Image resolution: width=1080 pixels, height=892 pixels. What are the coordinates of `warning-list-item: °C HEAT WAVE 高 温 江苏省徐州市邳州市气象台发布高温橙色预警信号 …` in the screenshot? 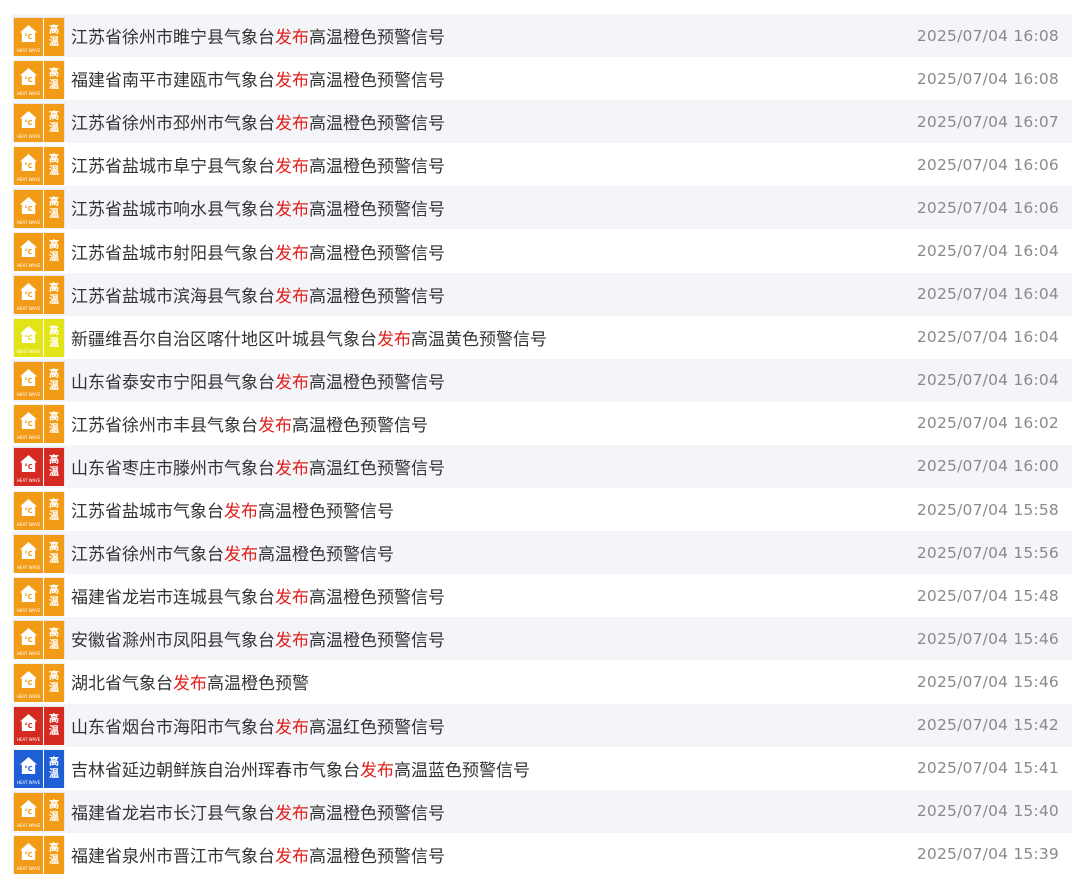 It's located at (542, 122).